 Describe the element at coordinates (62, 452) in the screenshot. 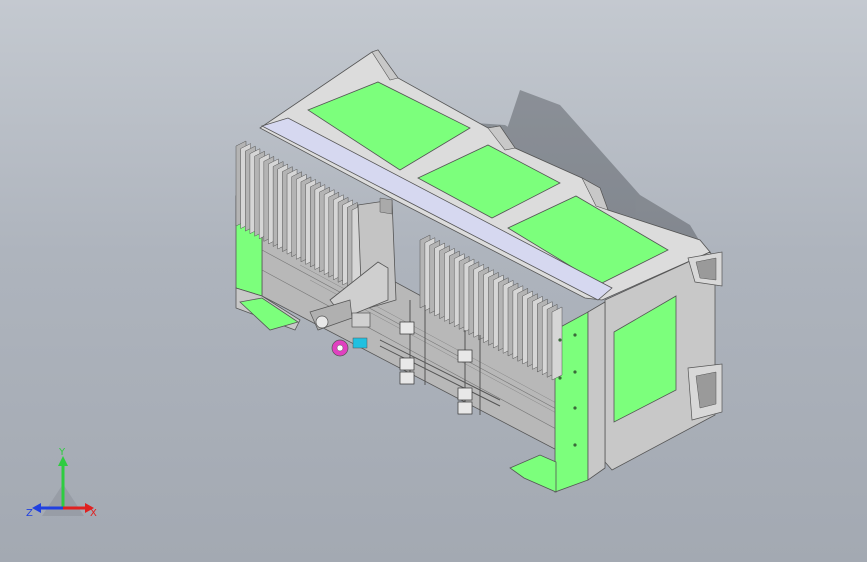

I see `y-axis-label: Y` at that location.